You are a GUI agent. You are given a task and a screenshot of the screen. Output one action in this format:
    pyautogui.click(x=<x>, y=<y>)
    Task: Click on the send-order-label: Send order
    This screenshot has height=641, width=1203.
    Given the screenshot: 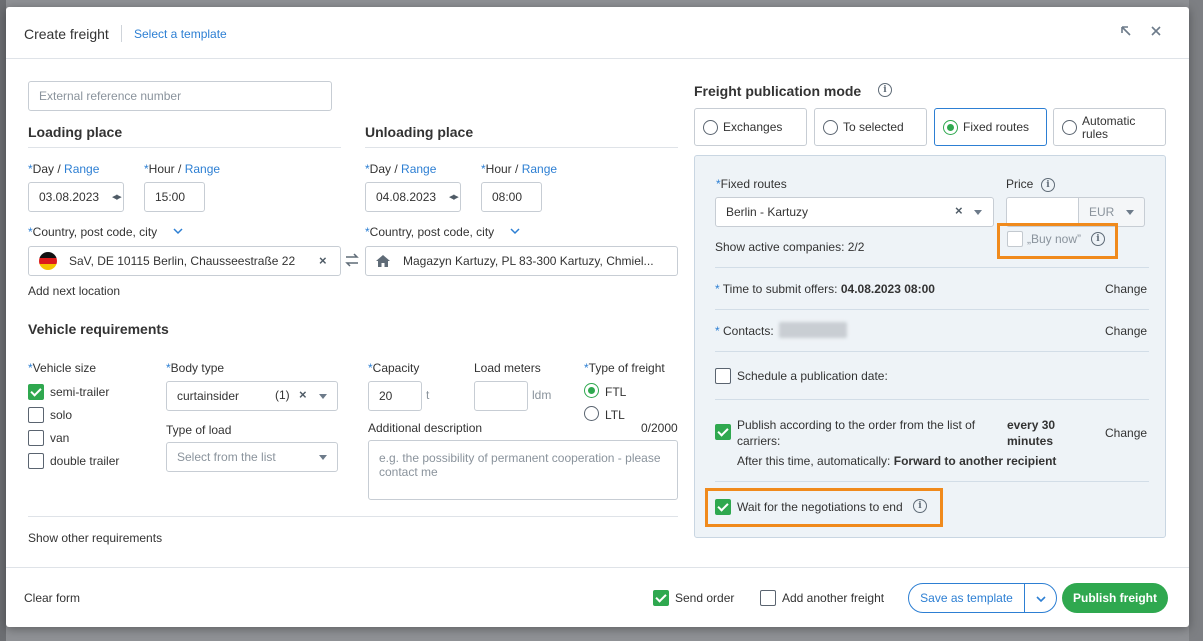 What is the action you would take?
    pyautogui.click(x=705, y=598)
    